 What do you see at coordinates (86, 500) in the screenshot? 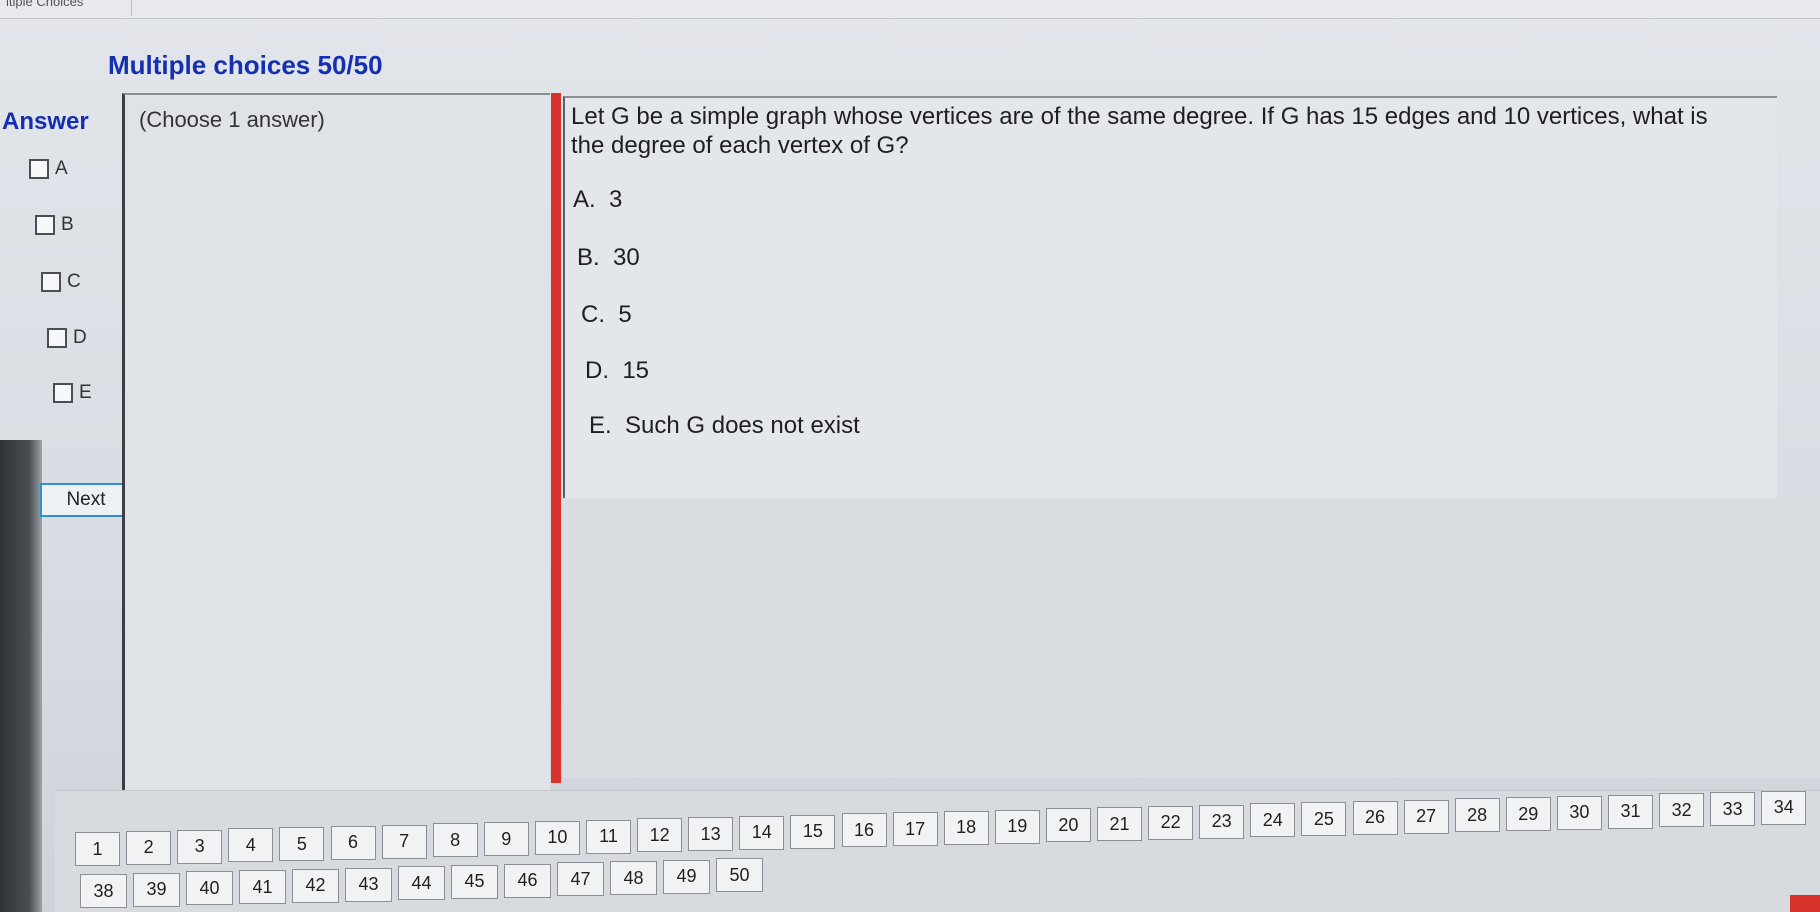
I see `next-button: Next` at bounding box center [86, 500].